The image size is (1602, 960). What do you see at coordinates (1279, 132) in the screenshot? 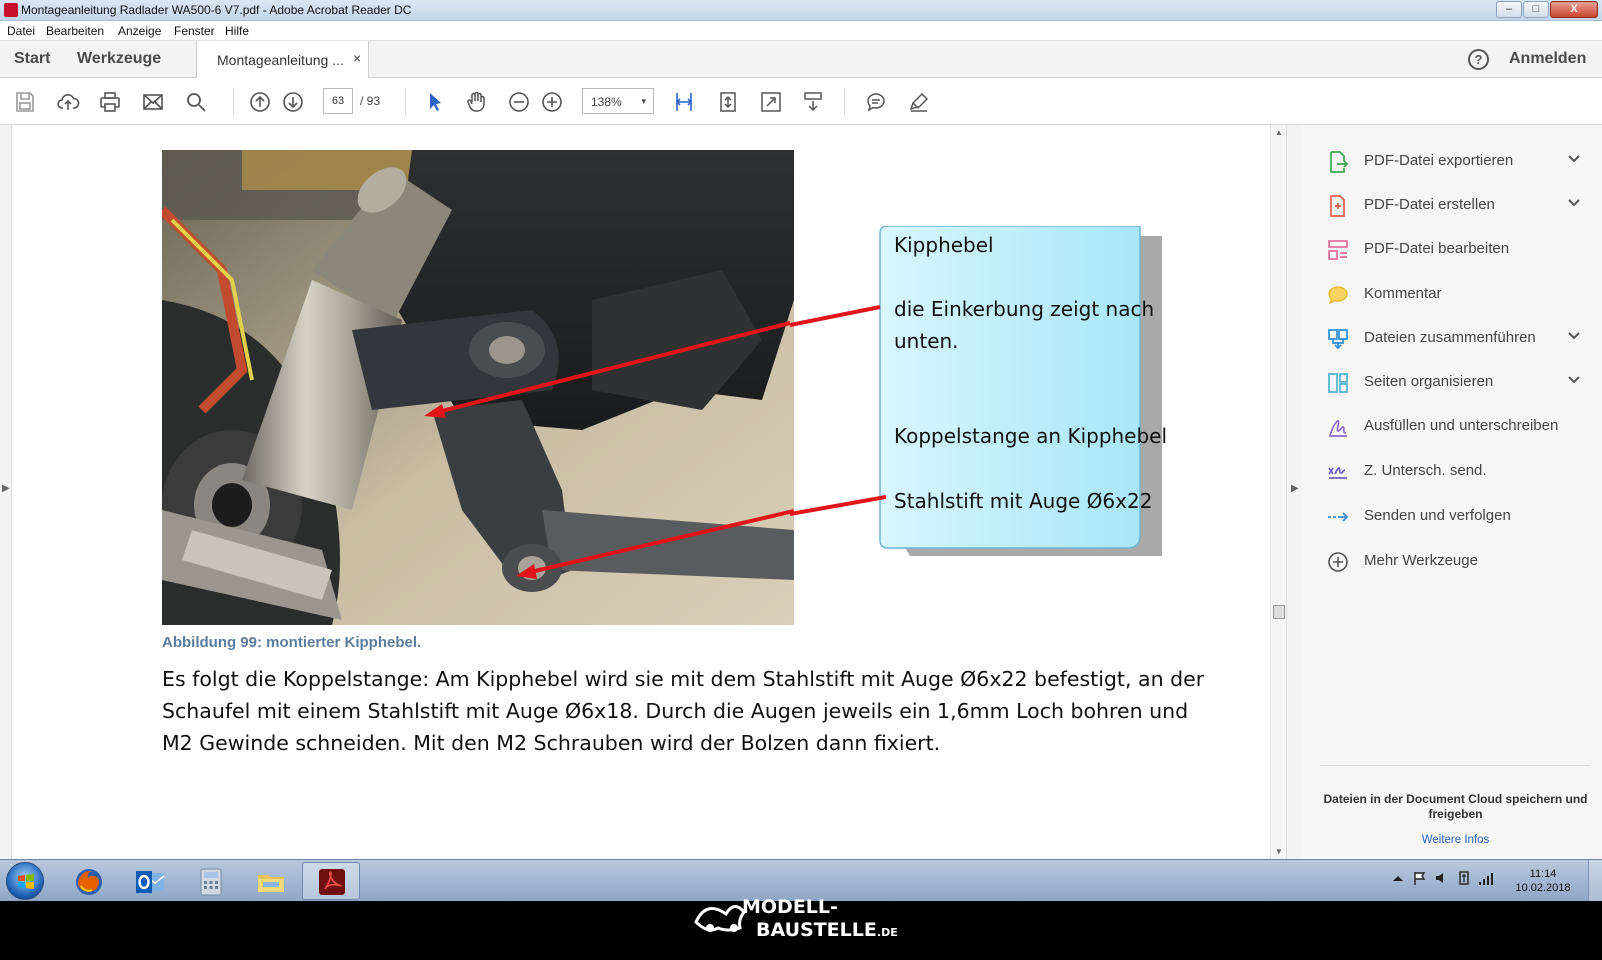
I see `scroll-up-icon: ▲` at bounding box center [1279, 132].